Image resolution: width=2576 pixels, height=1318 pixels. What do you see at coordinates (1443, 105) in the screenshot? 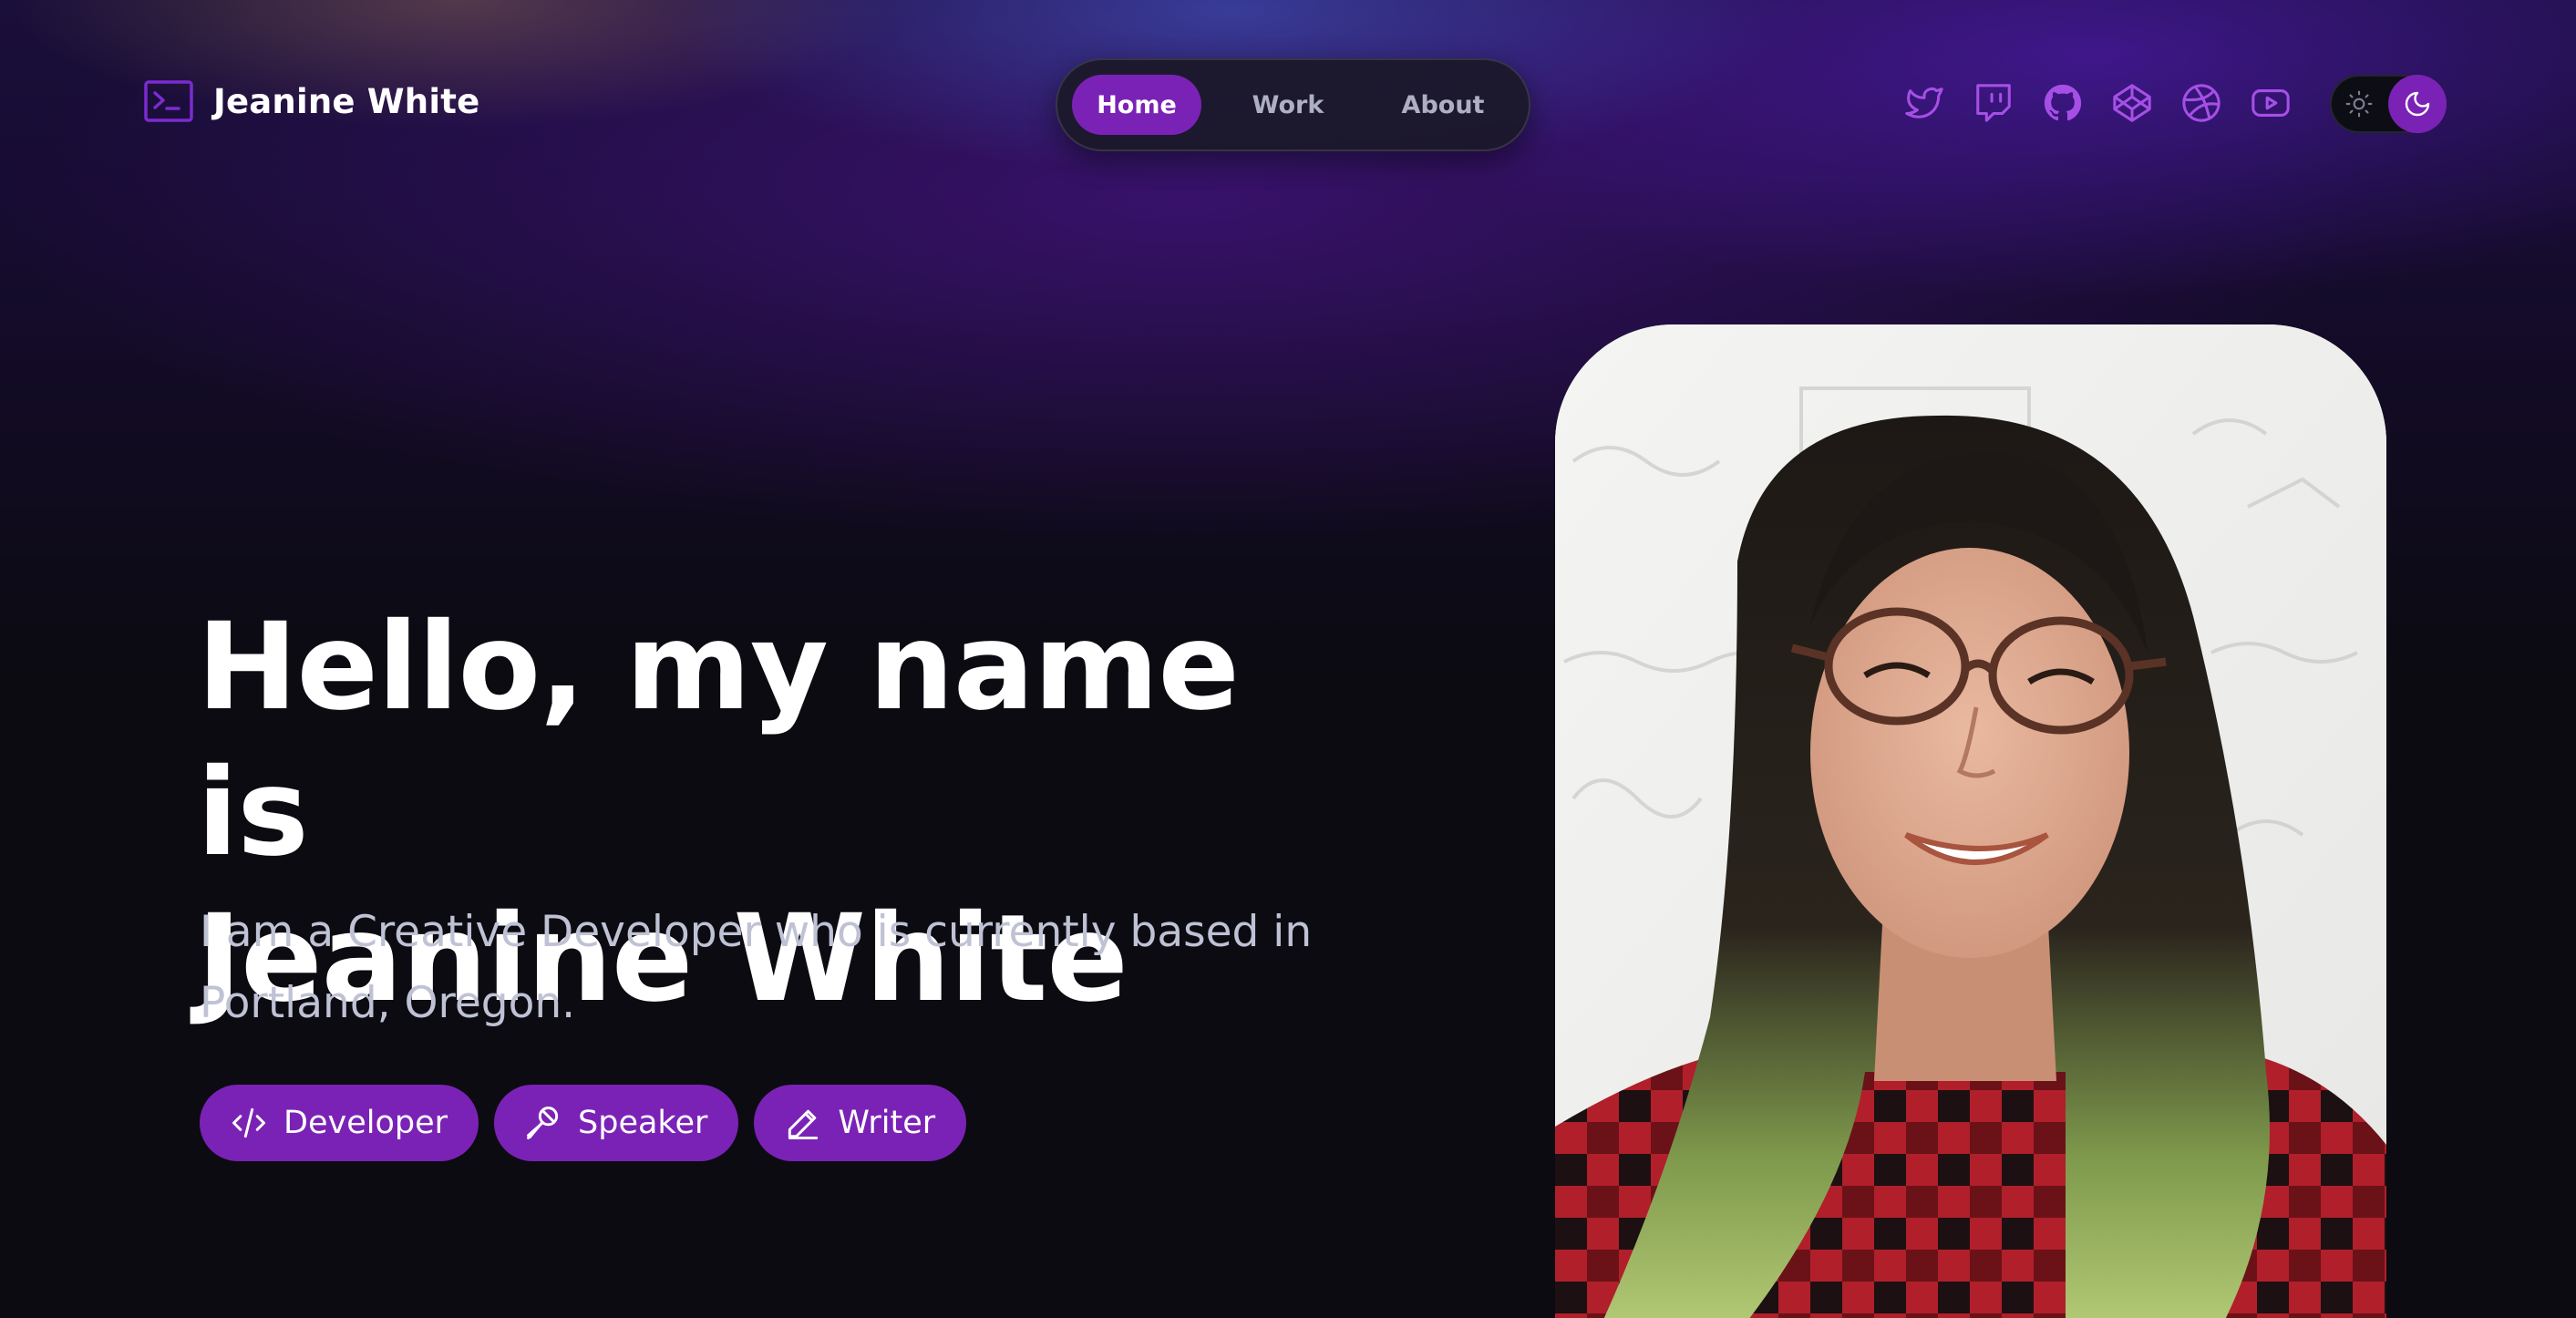
I see `nav-about: About` at bounding box center [1443, 105].